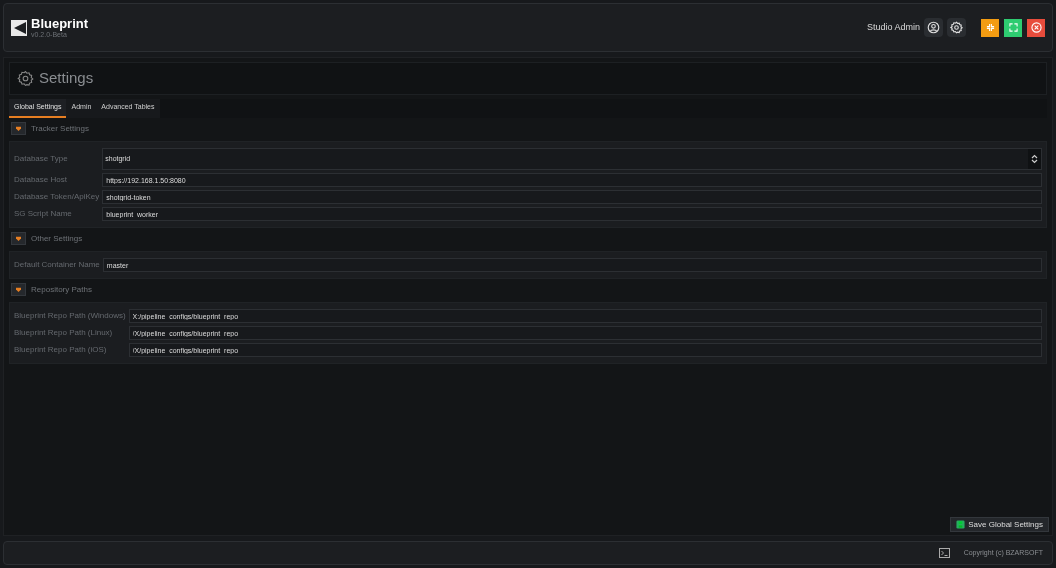 The width and height of the screenshot is (1056, 568). I want to click on expand-icon, so click(1013, 27).